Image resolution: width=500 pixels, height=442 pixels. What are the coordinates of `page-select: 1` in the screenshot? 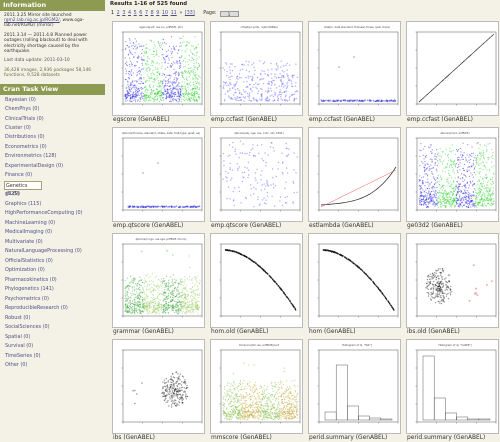 It's located at (229, 13).